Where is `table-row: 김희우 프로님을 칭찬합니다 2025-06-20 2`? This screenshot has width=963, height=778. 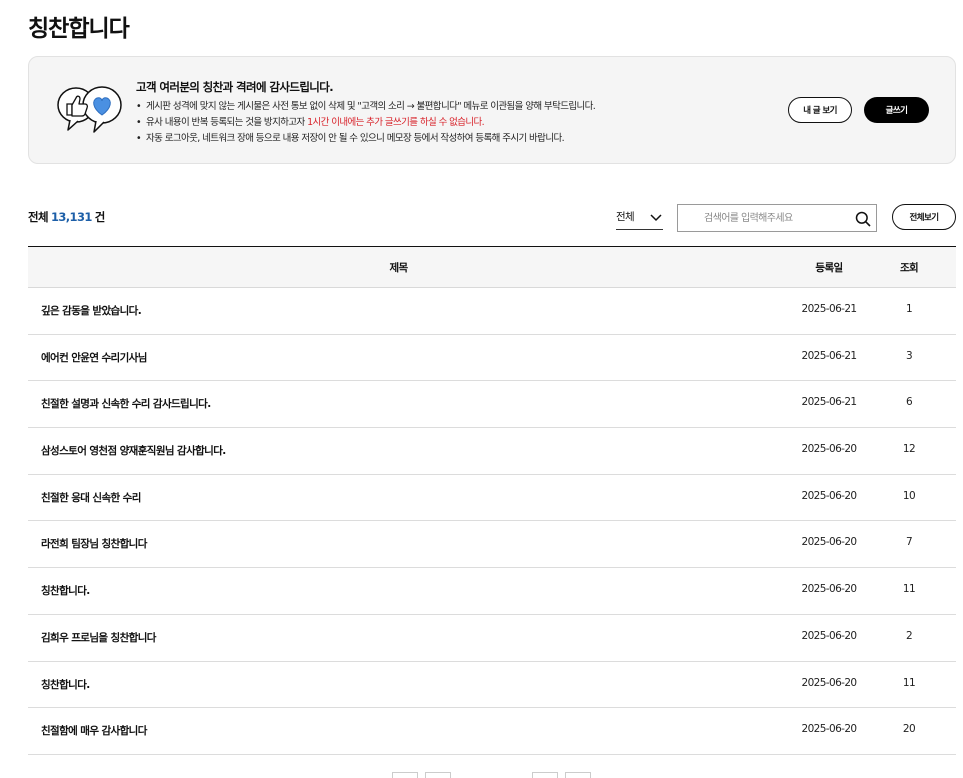
table-row: 김희우 프로님을 칭찬합니다 2025-06-20 2 is located at coordinates (492, 638).